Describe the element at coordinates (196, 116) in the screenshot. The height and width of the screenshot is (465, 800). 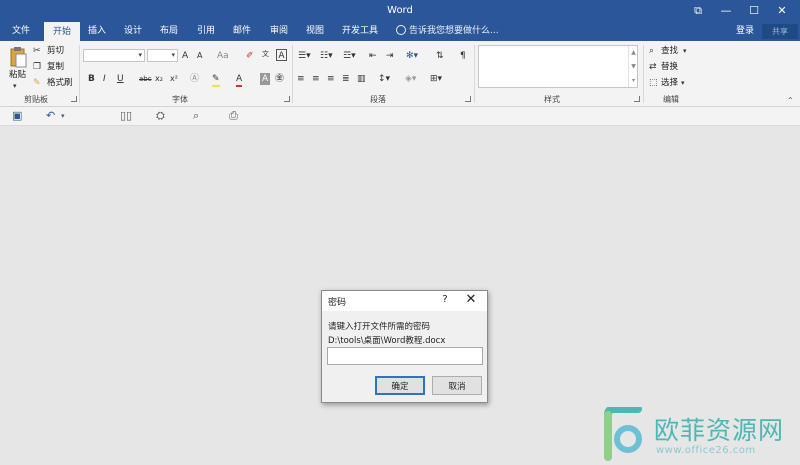
I see `print-preview-icon: ⌕` at that location.